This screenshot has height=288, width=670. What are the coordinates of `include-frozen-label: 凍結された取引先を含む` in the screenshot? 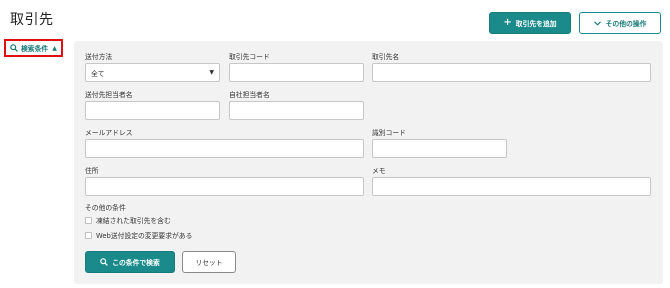 It's located at (133, 221).